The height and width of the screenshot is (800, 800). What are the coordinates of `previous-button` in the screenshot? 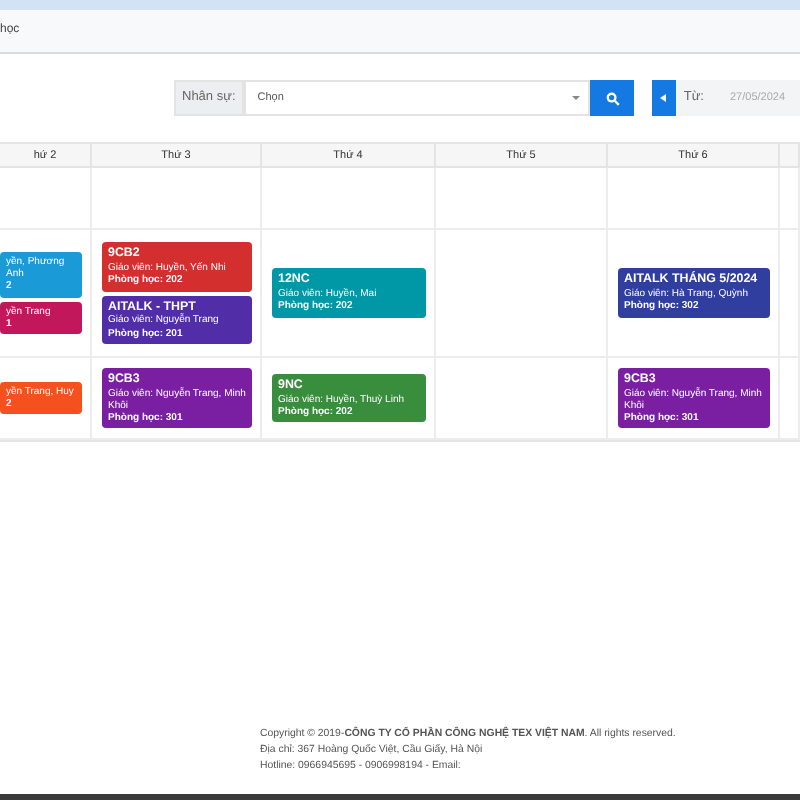 It's located at (663, 98).